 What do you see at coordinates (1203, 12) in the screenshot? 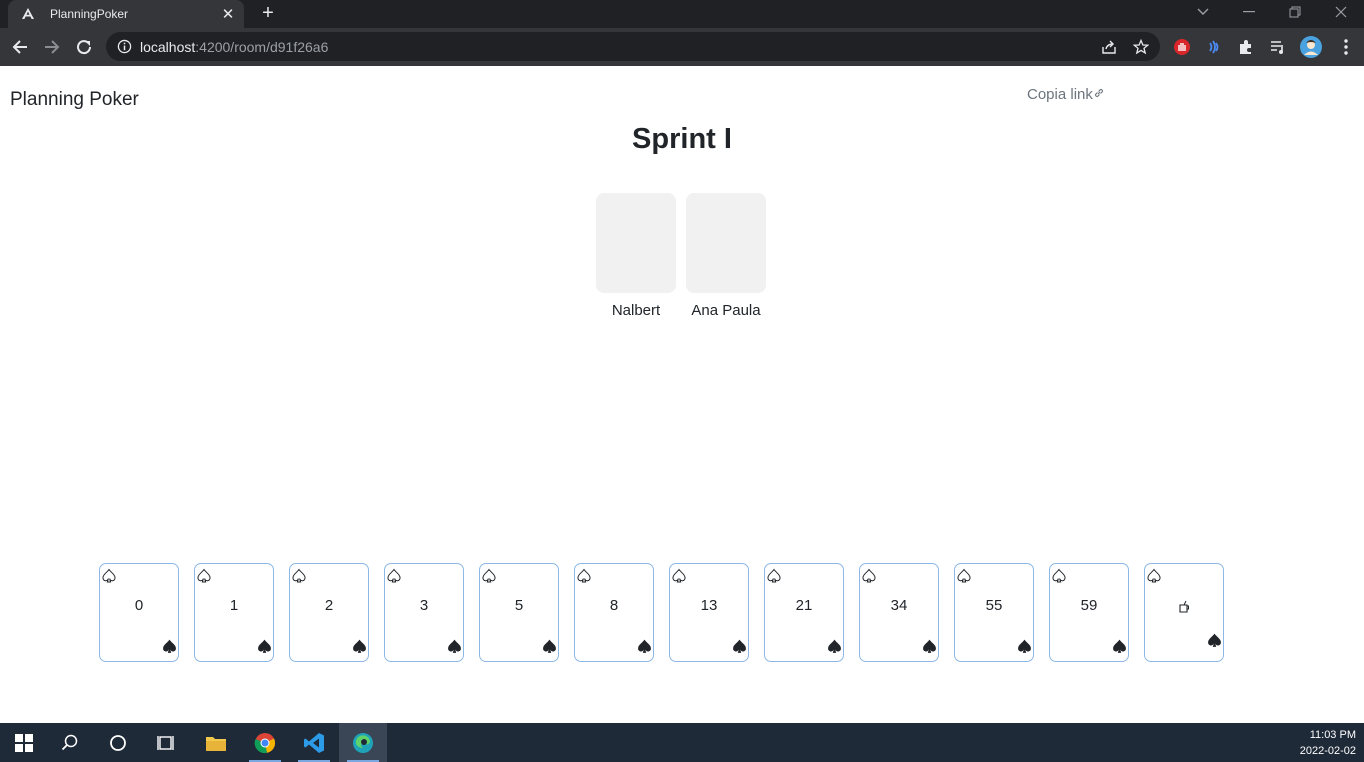
I see `tab-search-icon` at bounding box center [1203, 12].